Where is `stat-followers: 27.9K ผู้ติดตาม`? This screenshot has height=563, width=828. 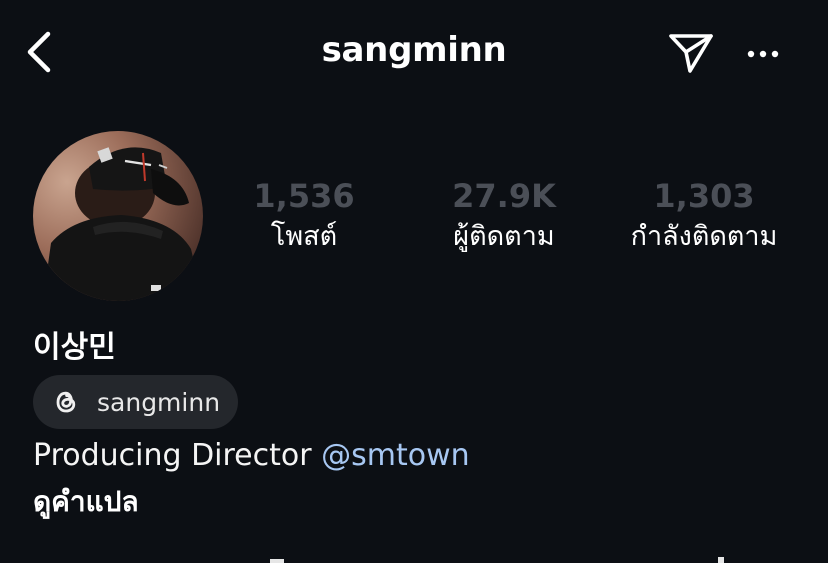 stat-followers: 27.9K ผู้ติดตาม is located at coordinates (504, 216).